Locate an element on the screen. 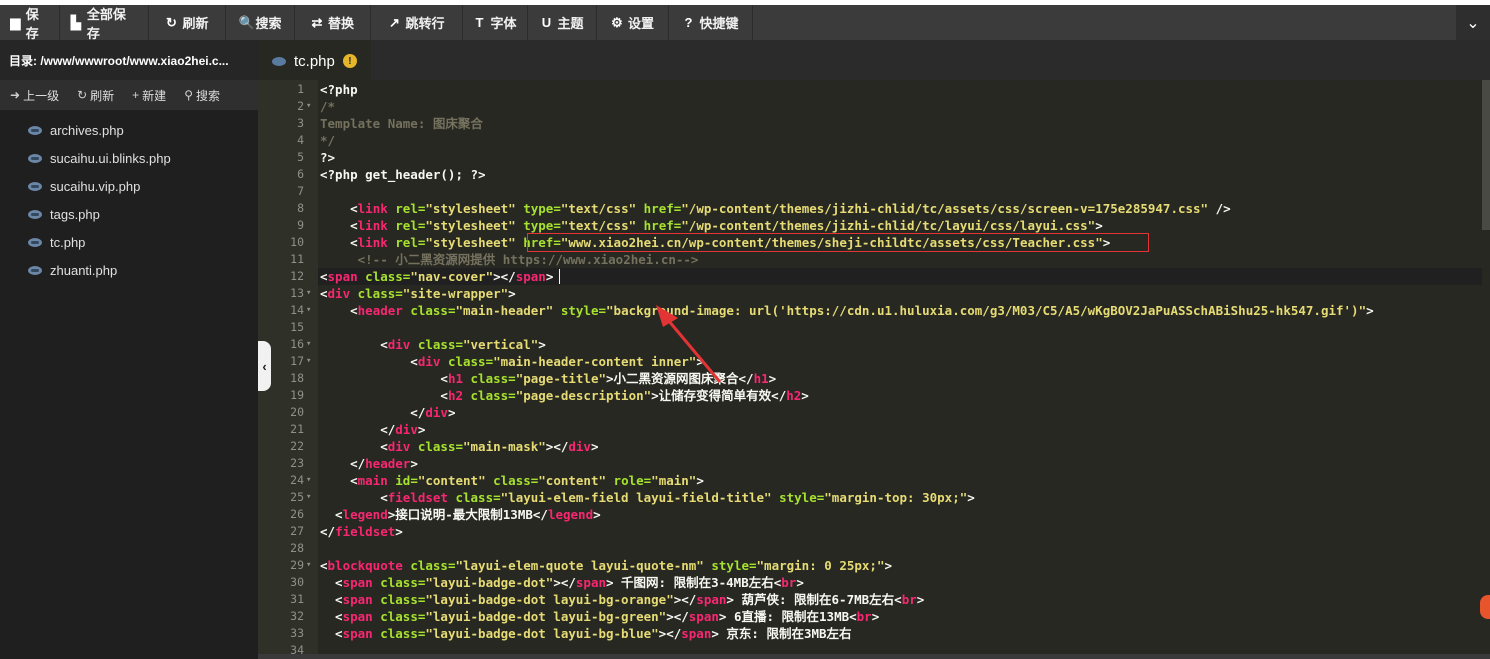  file-item: sucaihu.ui.blinks.php is located at coordinates (129, 158).